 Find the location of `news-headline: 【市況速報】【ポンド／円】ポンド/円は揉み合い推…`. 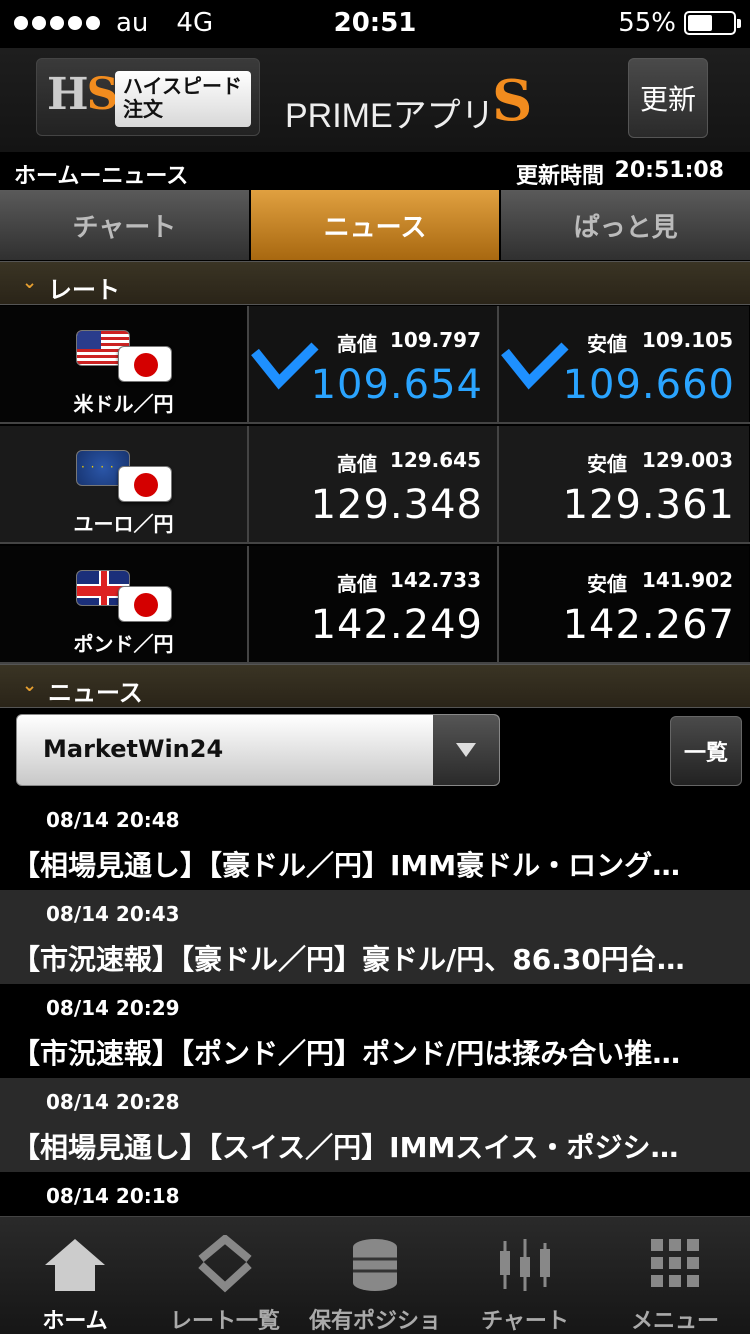

news-headline: 【市況速報】【ポンド／円】ポンド/円は揉み合い推… is located at coordinates (346, 1053).